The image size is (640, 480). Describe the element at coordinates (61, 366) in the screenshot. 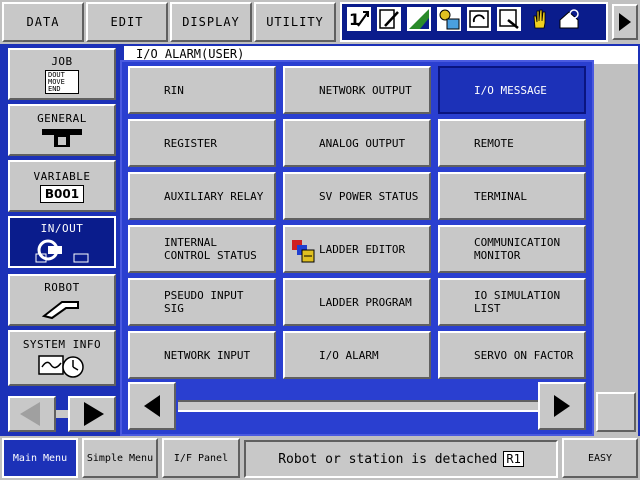

I see `system-info-icon` at that location.